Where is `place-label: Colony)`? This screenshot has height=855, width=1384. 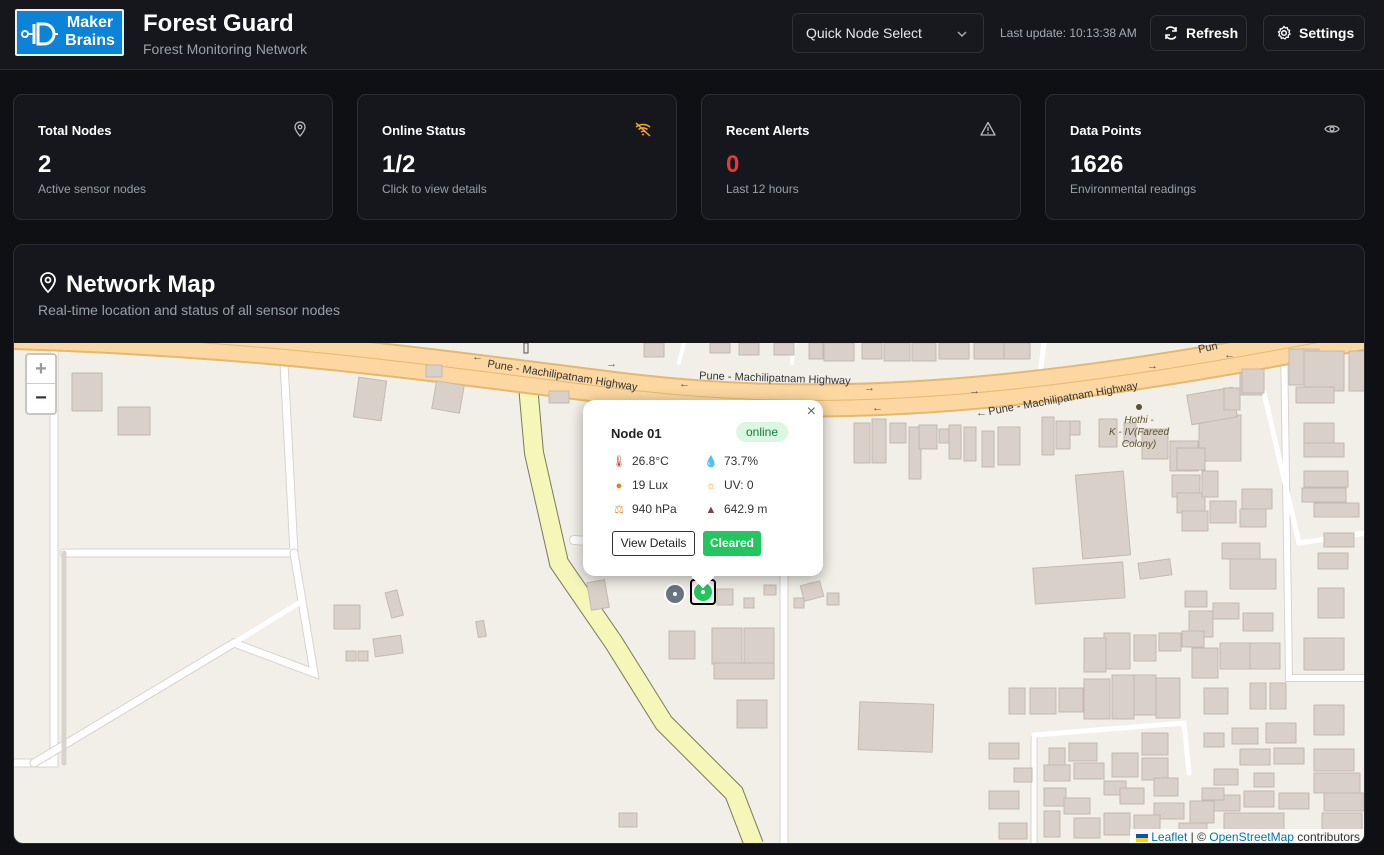 place-label: Colony) is located at coordinates (1139, 444).